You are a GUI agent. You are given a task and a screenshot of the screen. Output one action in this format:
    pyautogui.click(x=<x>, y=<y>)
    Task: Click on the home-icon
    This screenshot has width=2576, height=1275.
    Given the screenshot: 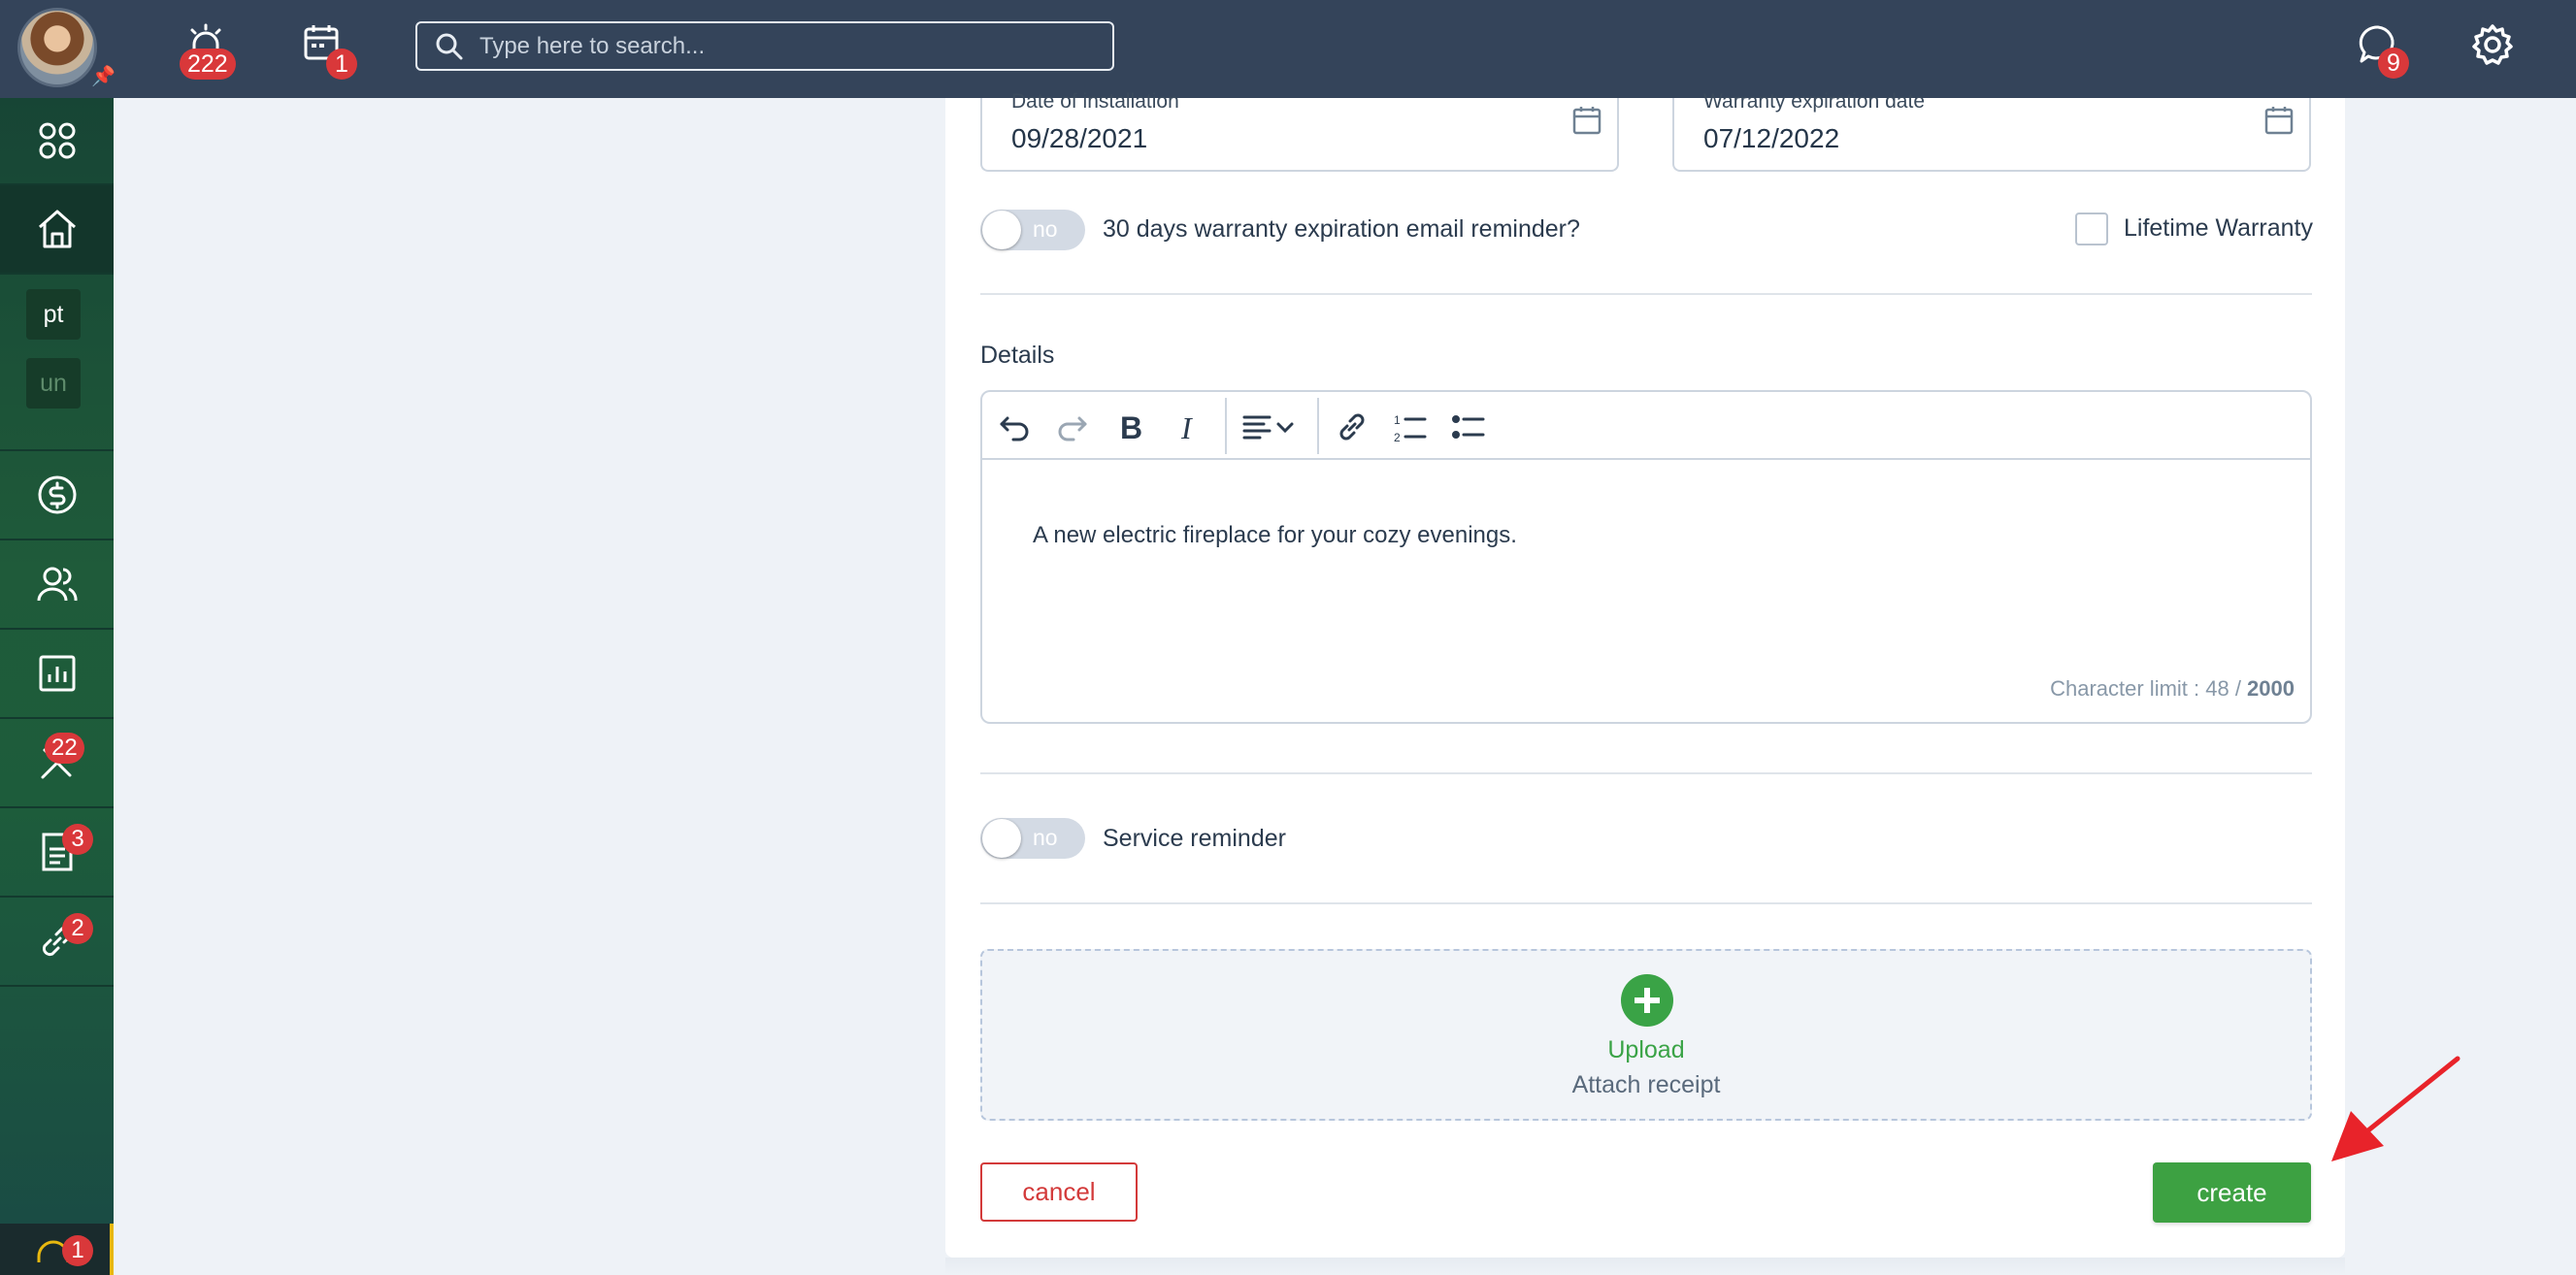 What is the action you would take?
    pyautogui.click(x=57, y=229)
    